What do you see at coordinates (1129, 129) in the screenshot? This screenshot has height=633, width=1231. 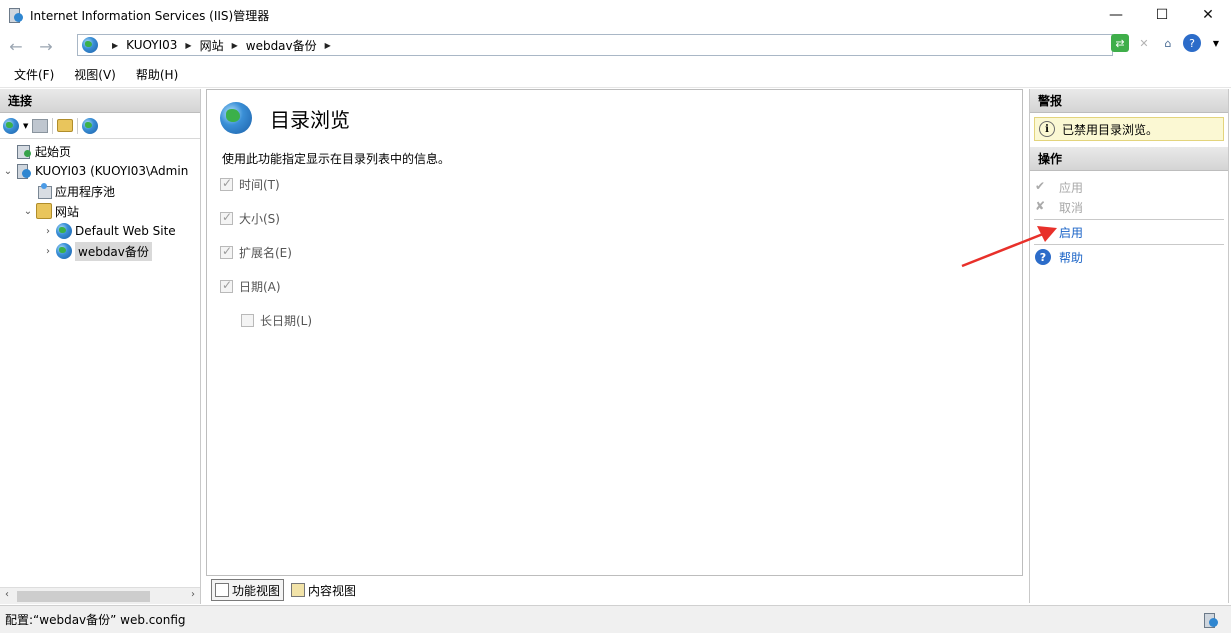 I see `alert-message: i 已禁用目录浏览。` at bounding box center [1129, 129].